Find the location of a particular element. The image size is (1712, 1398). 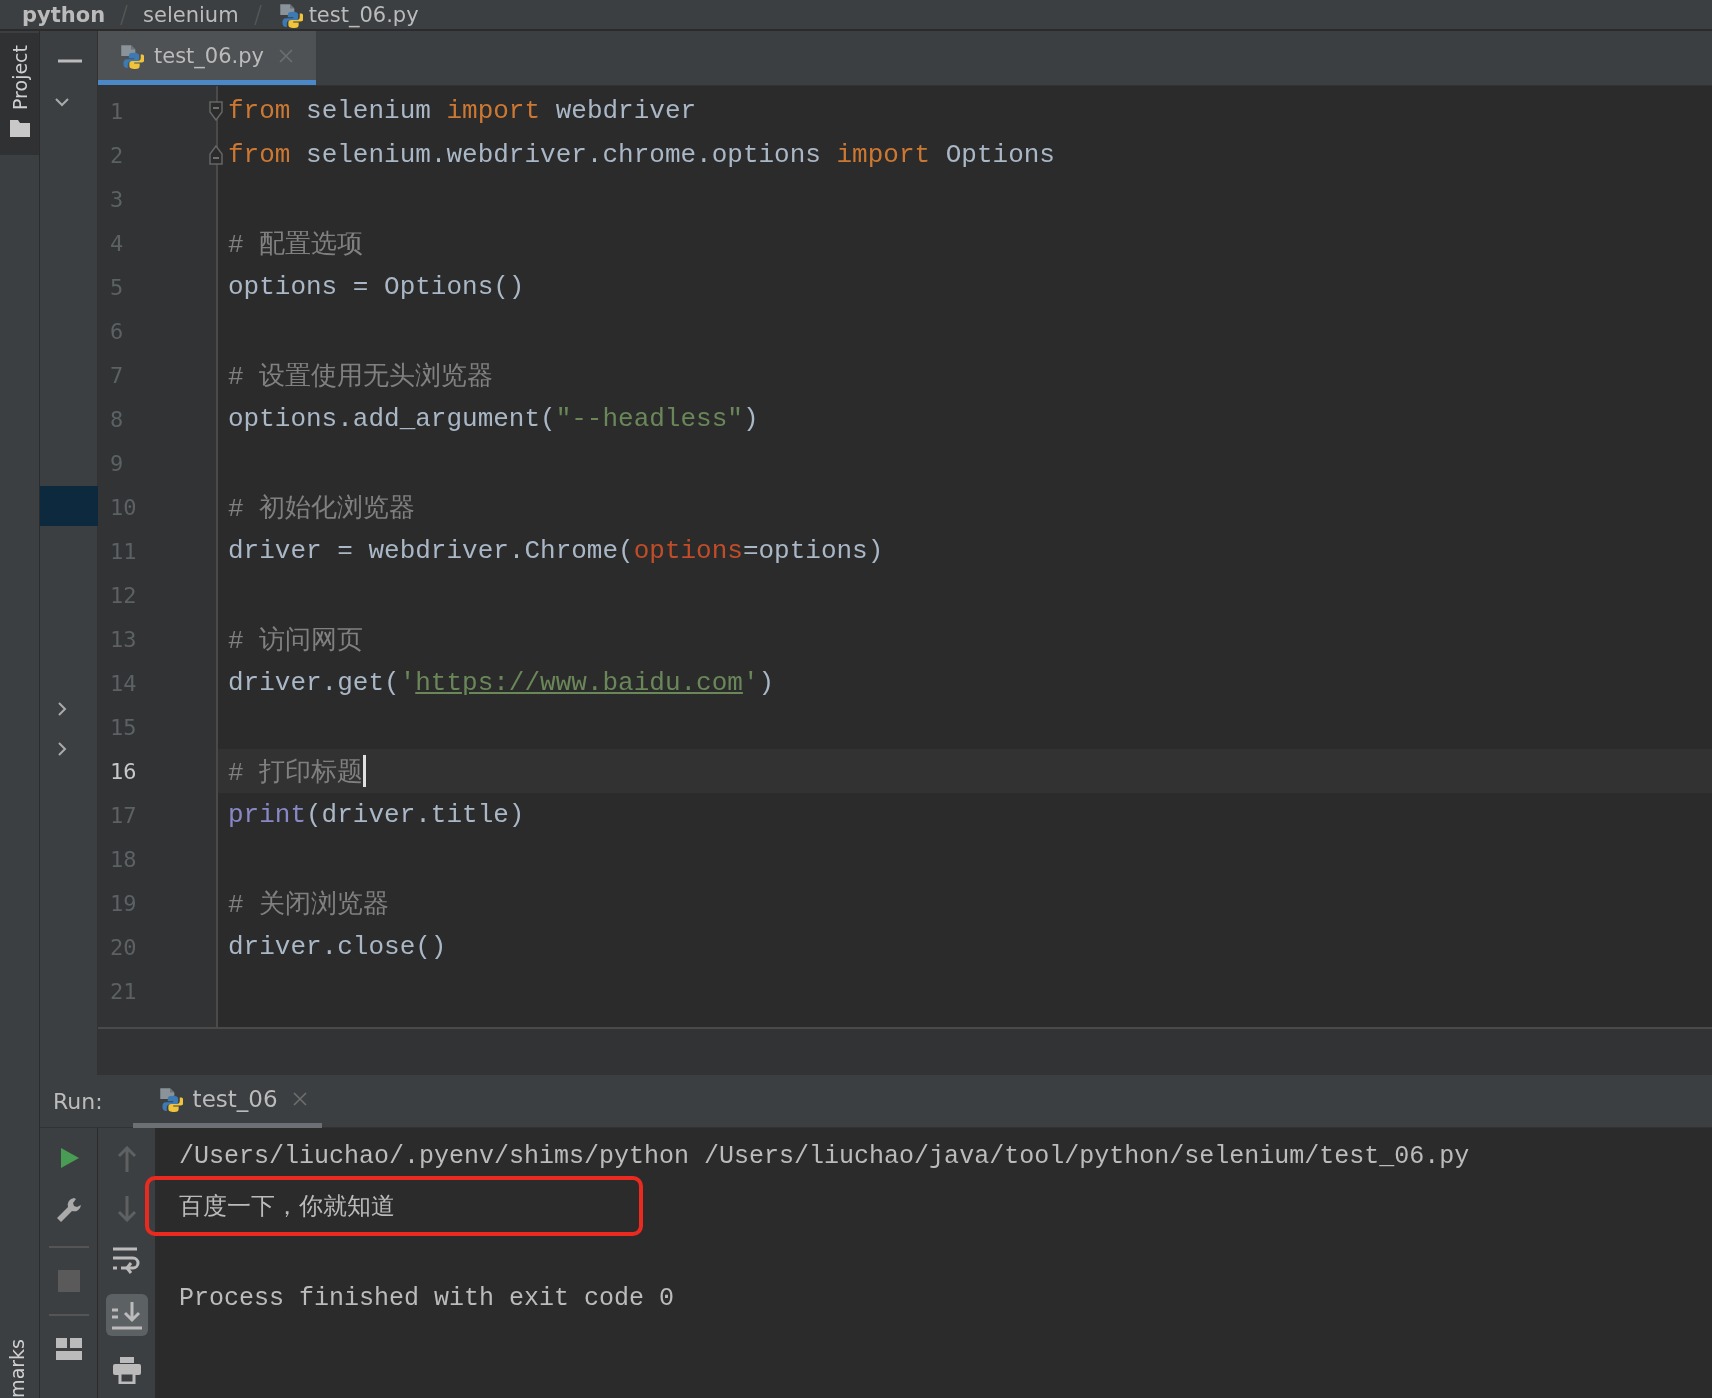

code-line: options = Options() is located at coordinates (376, 287).